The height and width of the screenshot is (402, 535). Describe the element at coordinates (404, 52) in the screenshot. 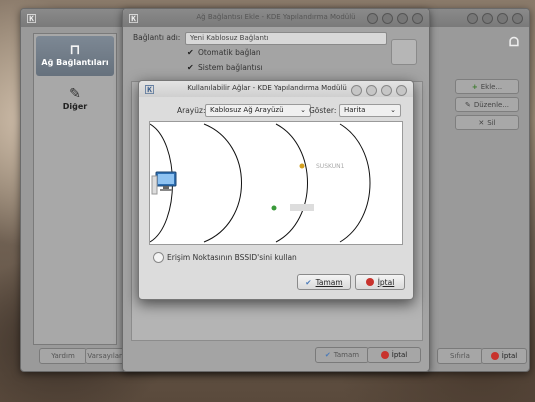

I see `connection-icon-button` at that location.